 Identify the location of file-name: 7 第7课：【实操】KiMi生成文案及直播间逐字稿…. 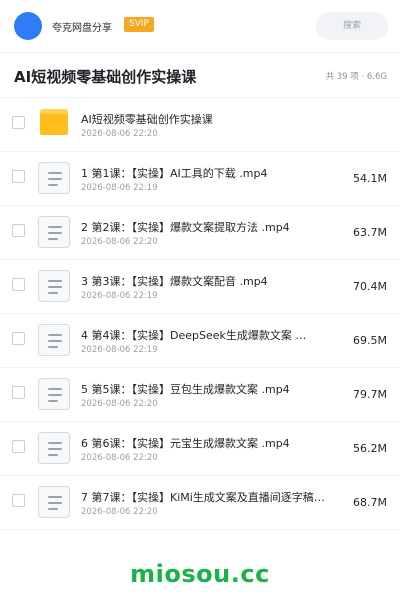
(208, 497).